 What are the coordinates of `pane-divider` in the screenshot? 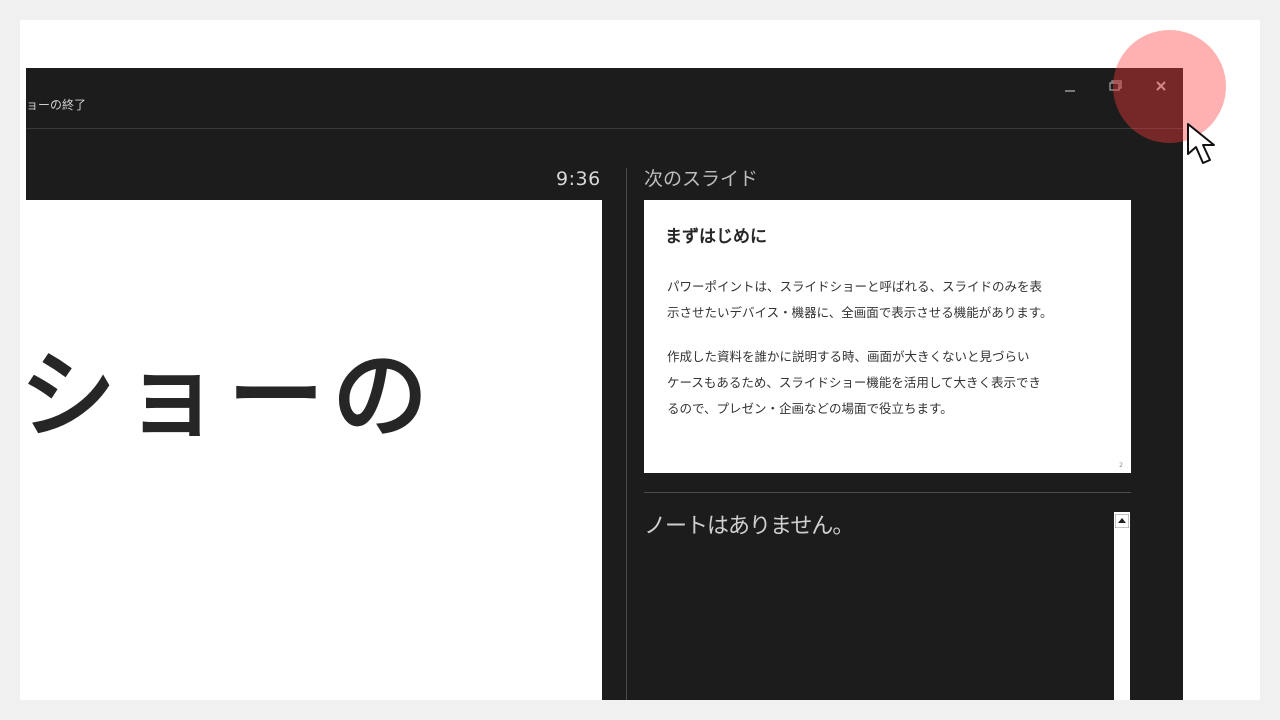 It's located at (626, 434).